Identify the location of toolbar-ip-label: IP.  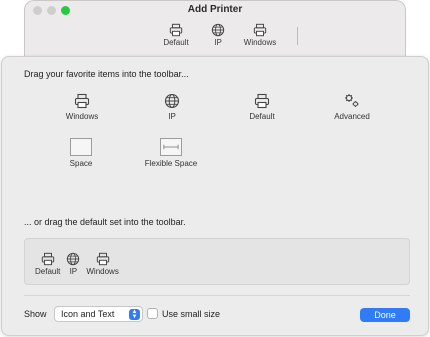
(218, 42).